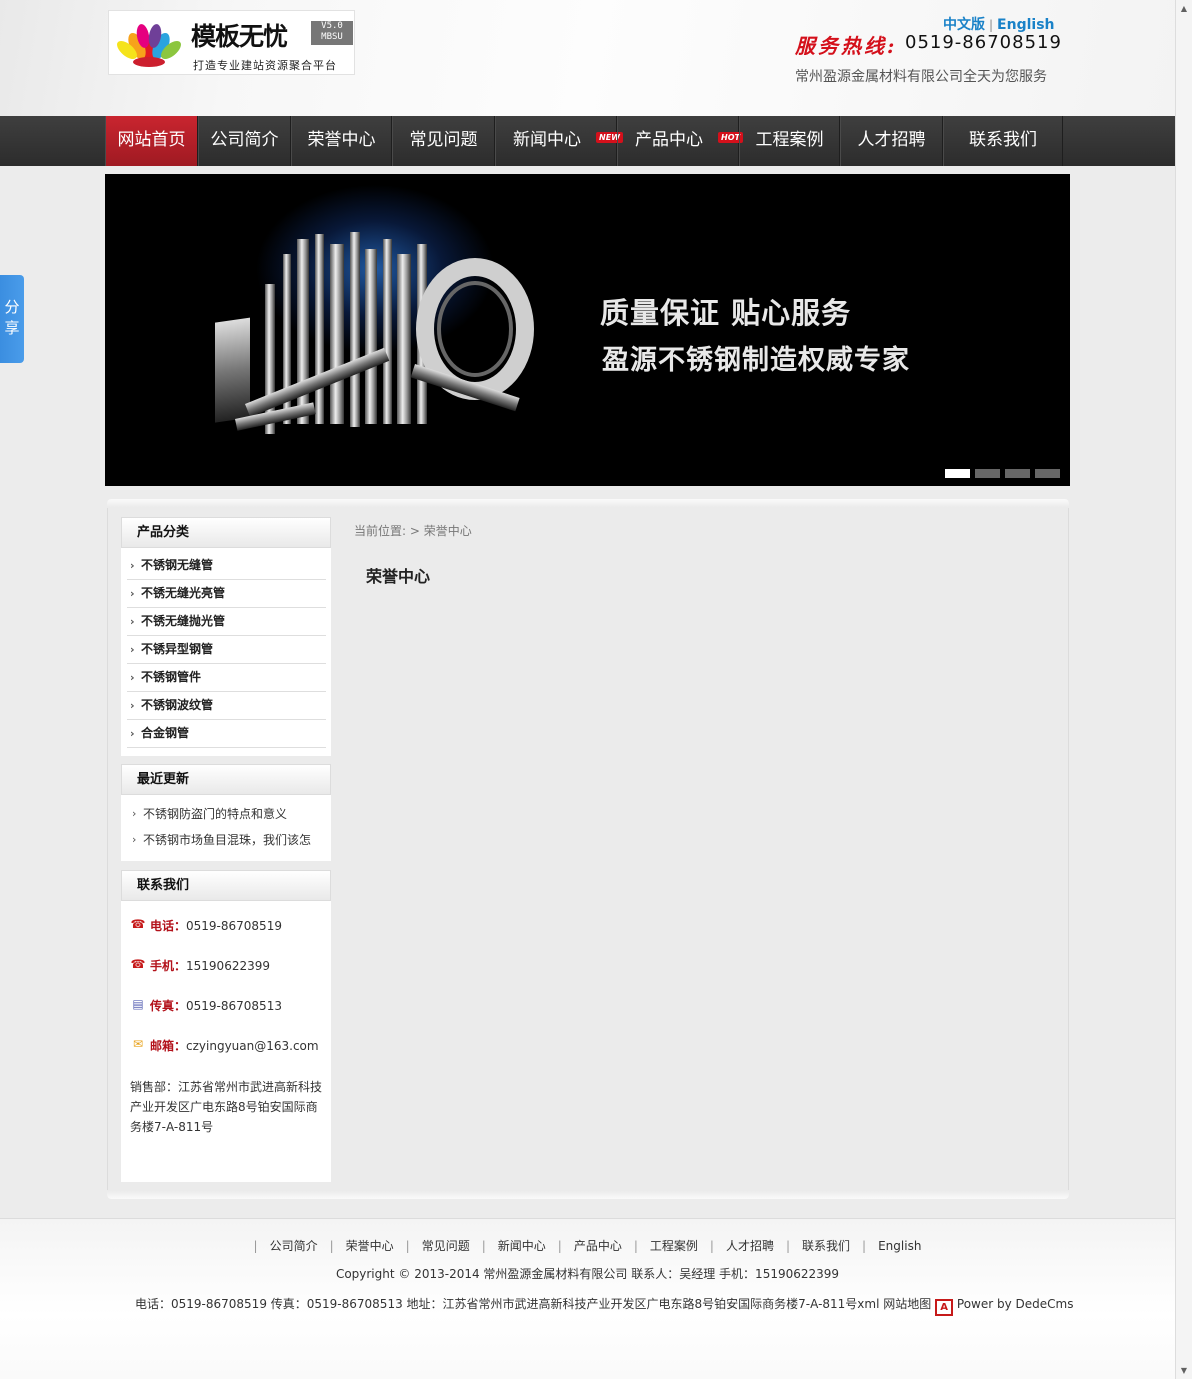 This screenshot has width=1192, height=1379. I want to click on logo-version: V5.0 MBSU, so click(332, 33).